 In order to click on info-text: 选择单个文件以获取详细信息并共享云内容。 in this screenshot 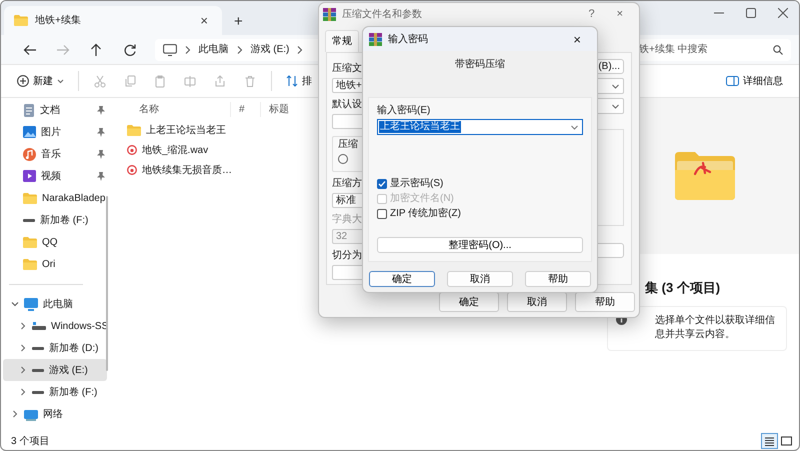, I will do `click(715, 328)`.